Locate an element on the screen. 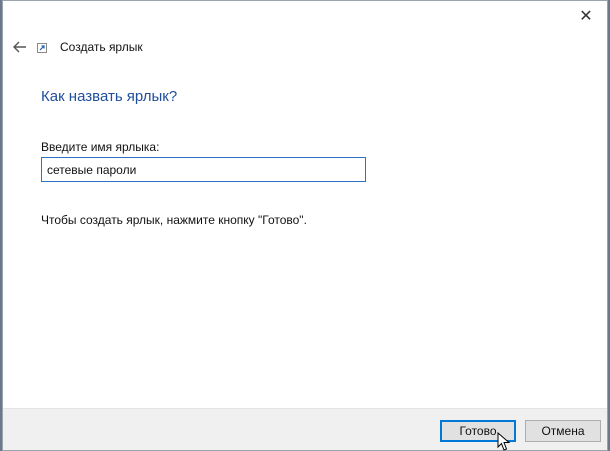 The height and width of the screenshot is (451, 610). cancel-button: Отмена is located at coordinates (563, 431).